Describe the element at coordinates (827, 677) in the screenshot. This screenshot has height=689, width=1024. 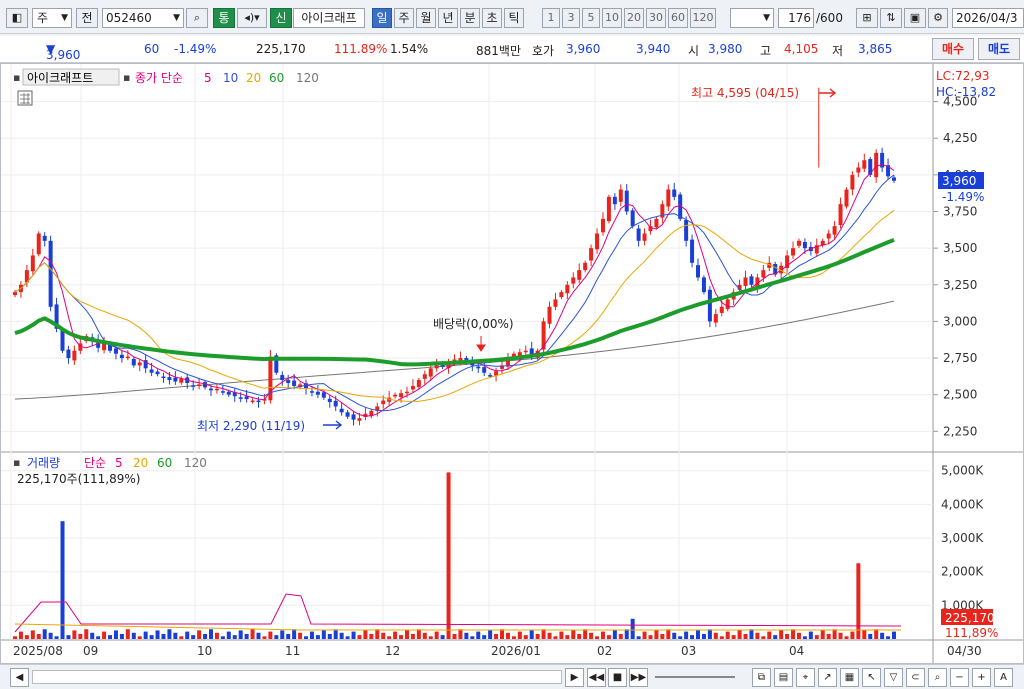
I see `draw-icon: ↗` at that location.